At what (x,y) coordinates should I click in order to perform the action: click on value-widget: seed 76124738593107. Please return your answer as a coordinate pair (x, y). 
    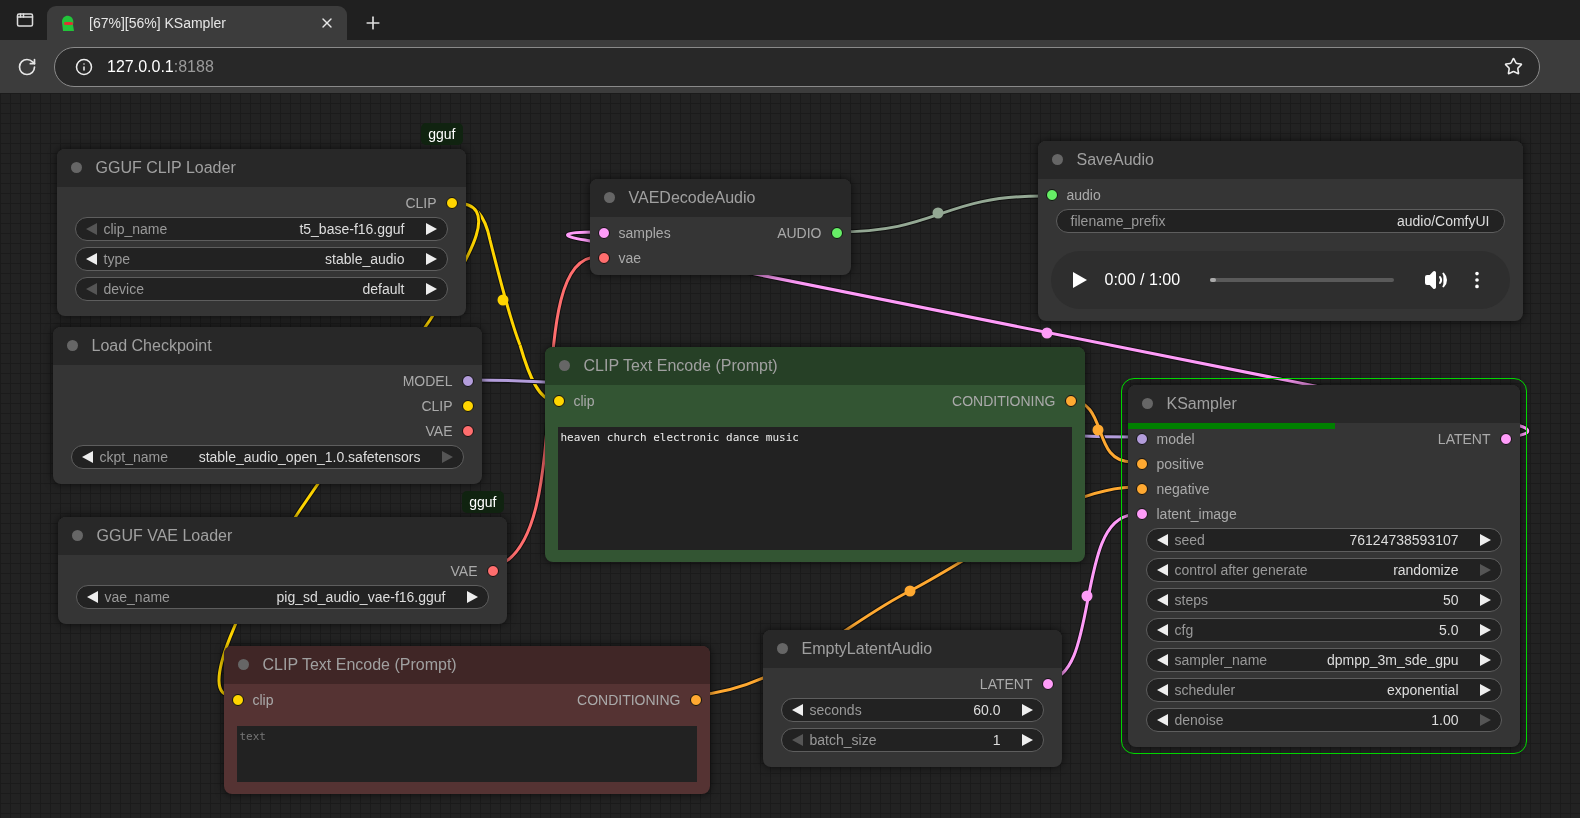
    Looking at the image, I should click on (1323, 539).